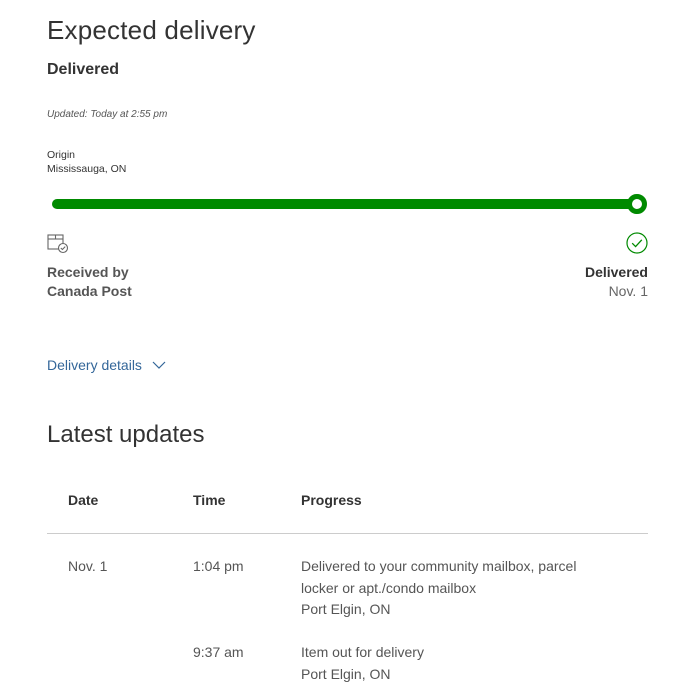 The image size is (698, 686). I want to click on progress-fill, so click(345, 204).